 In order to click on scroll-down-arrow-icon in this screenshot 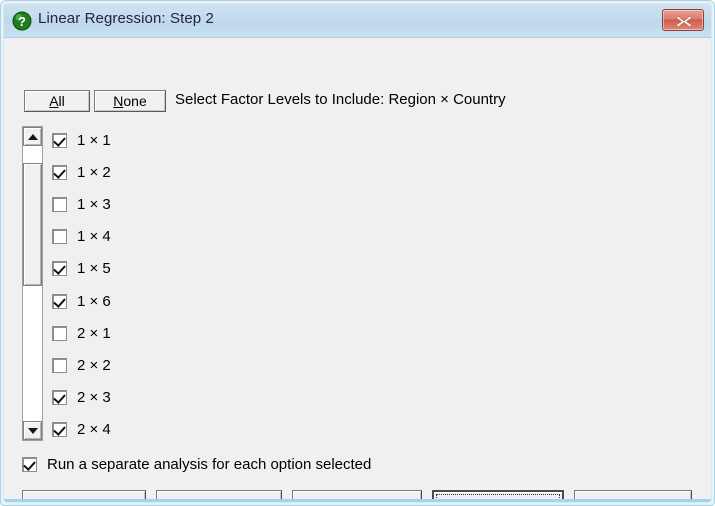, I will do `click(32, 430)`.